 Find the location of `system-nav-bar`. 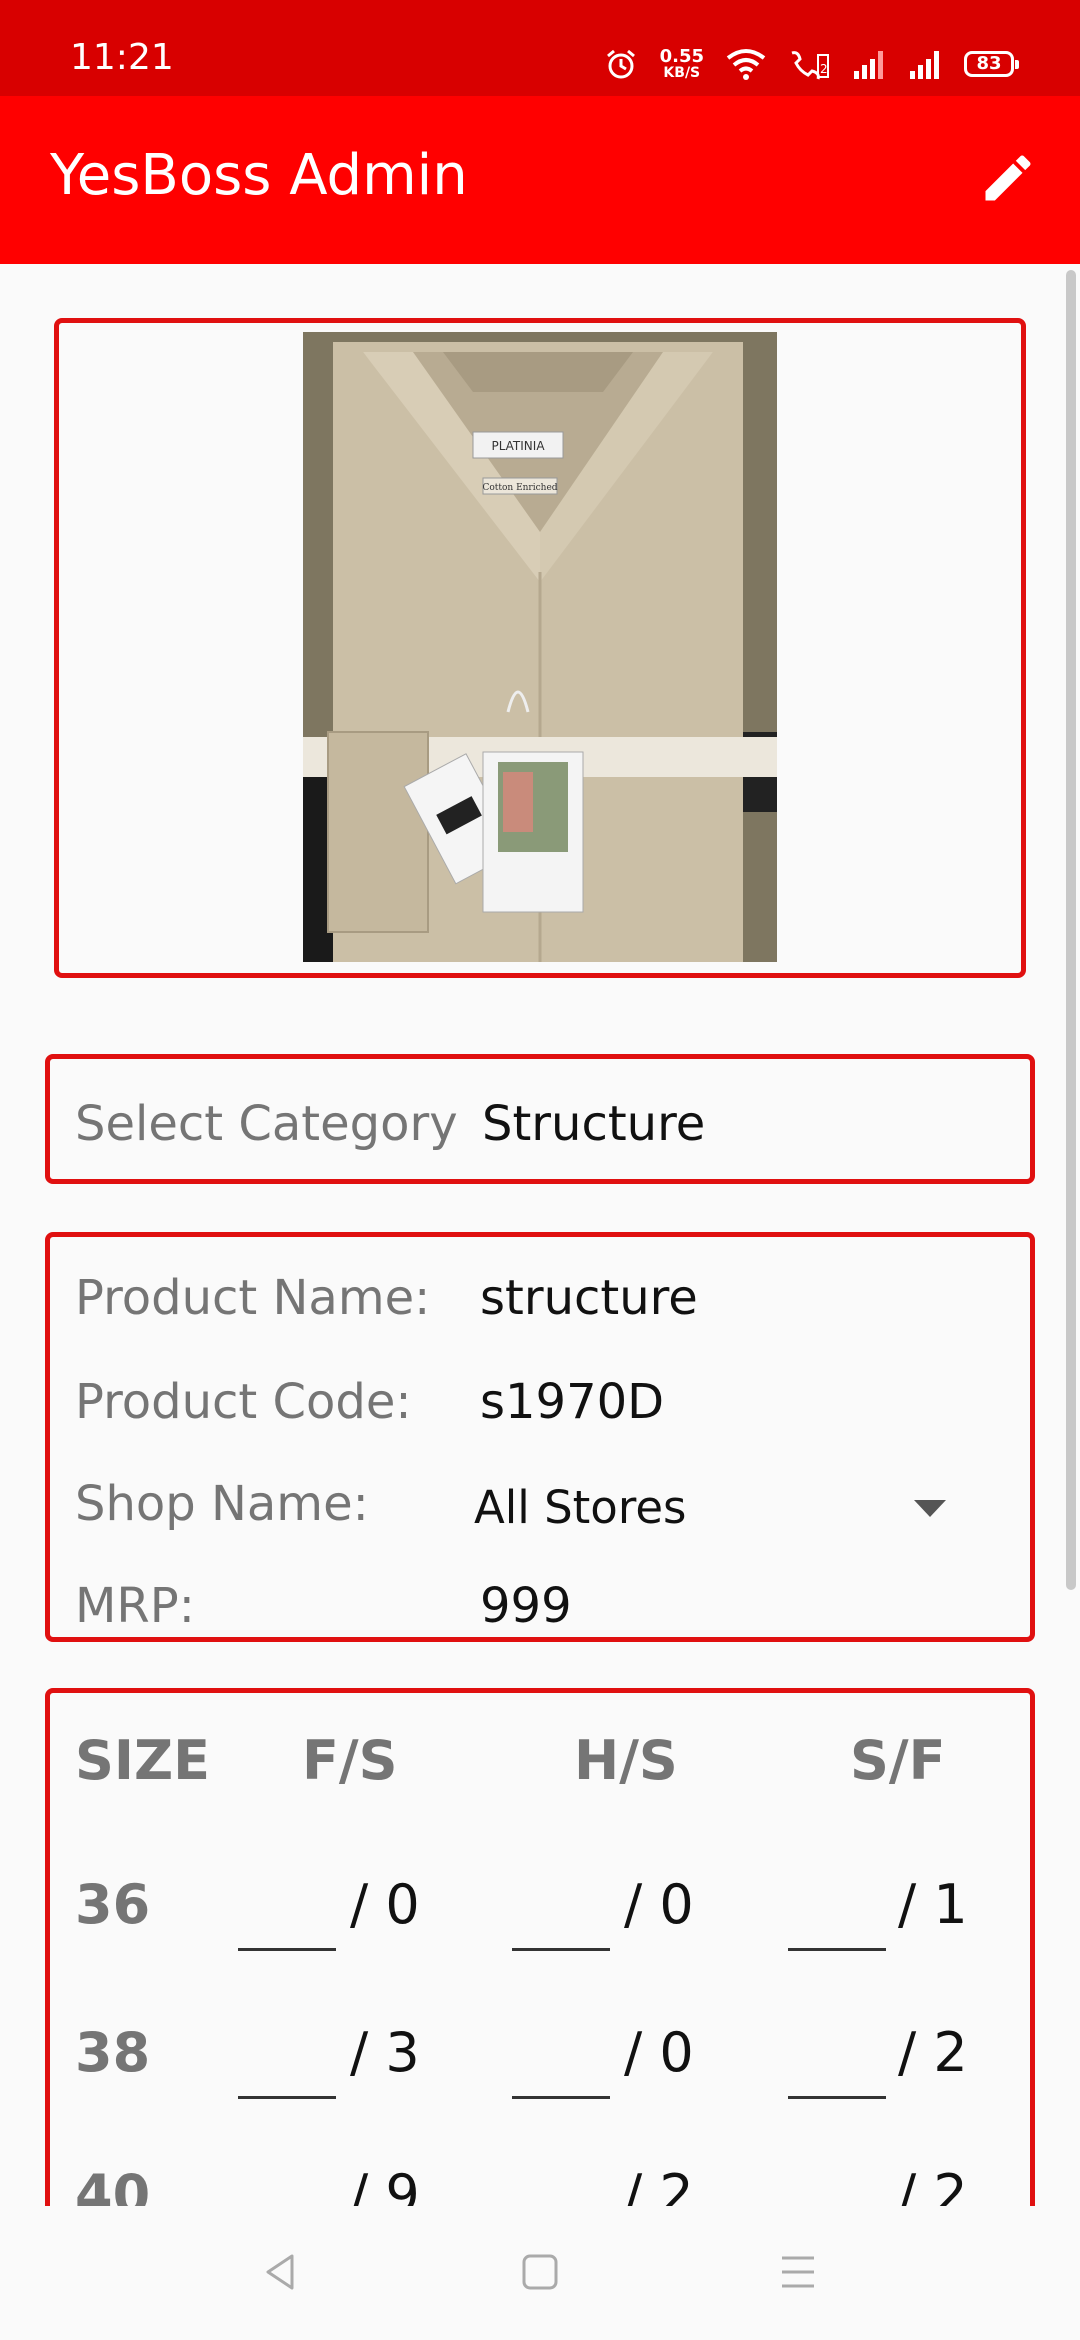

system-nav-bar is located at coordinates (540, 2273).